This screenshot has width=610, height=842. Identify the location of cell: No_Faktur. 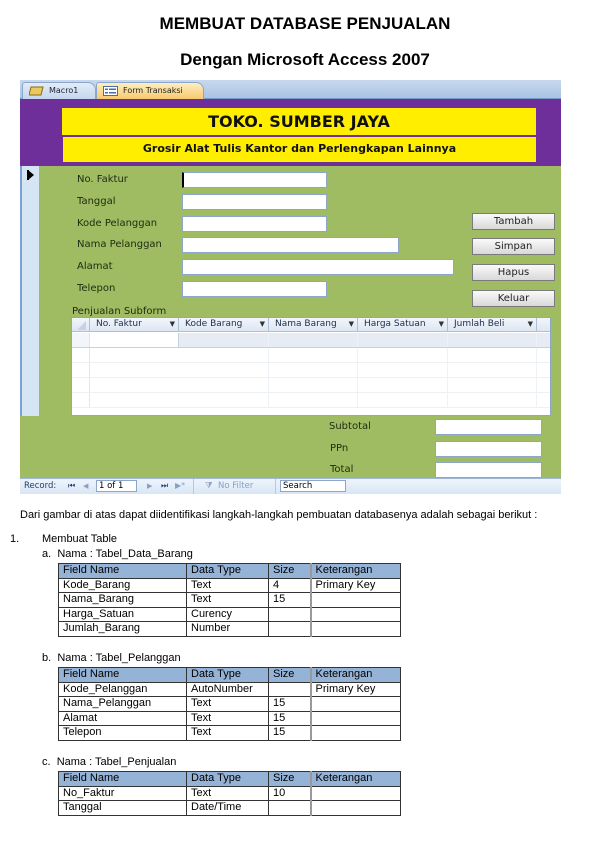
(122, 793).